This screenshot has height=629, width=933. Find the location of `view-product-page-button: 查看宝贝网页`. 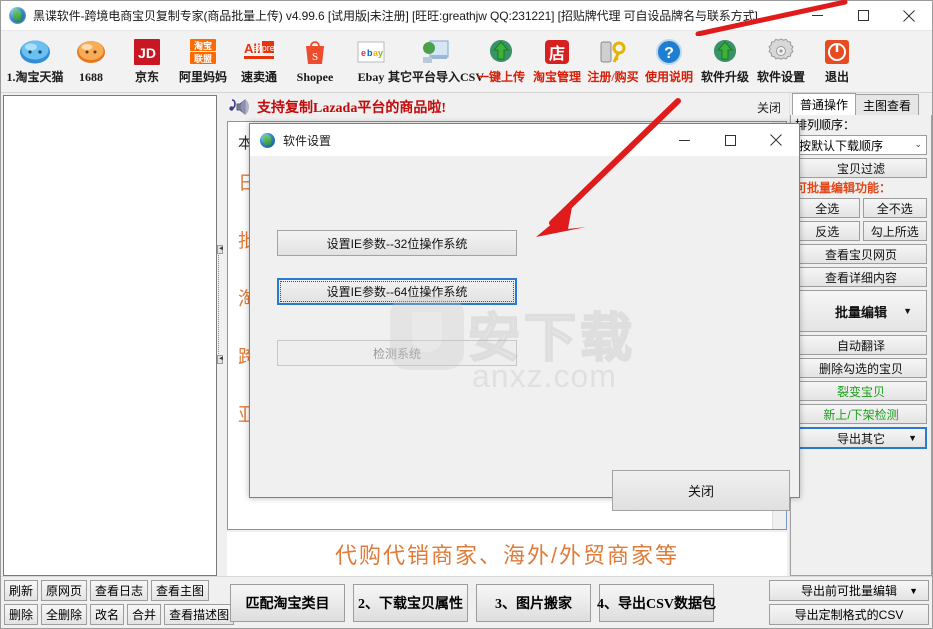

view-product-page-button: 查看宝贝网页 is located at coordinates (861, 254).